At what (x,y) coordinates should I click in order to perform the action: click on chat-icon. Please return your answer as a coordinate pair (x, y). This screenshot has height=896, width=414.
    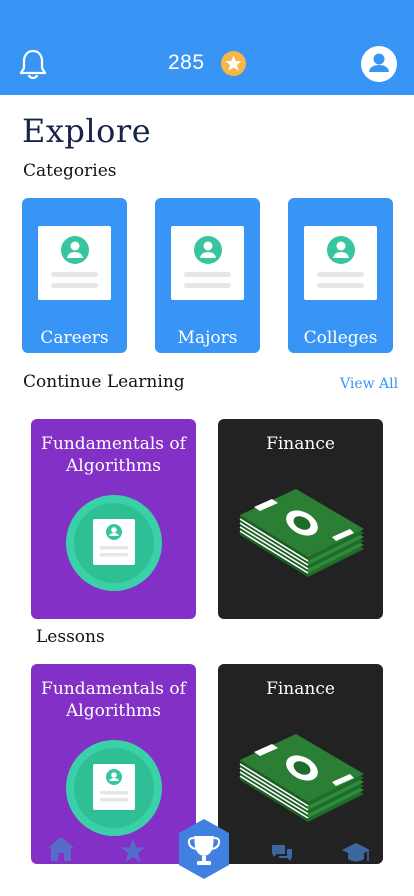
    Looking at the image, I should click on (282, 854).